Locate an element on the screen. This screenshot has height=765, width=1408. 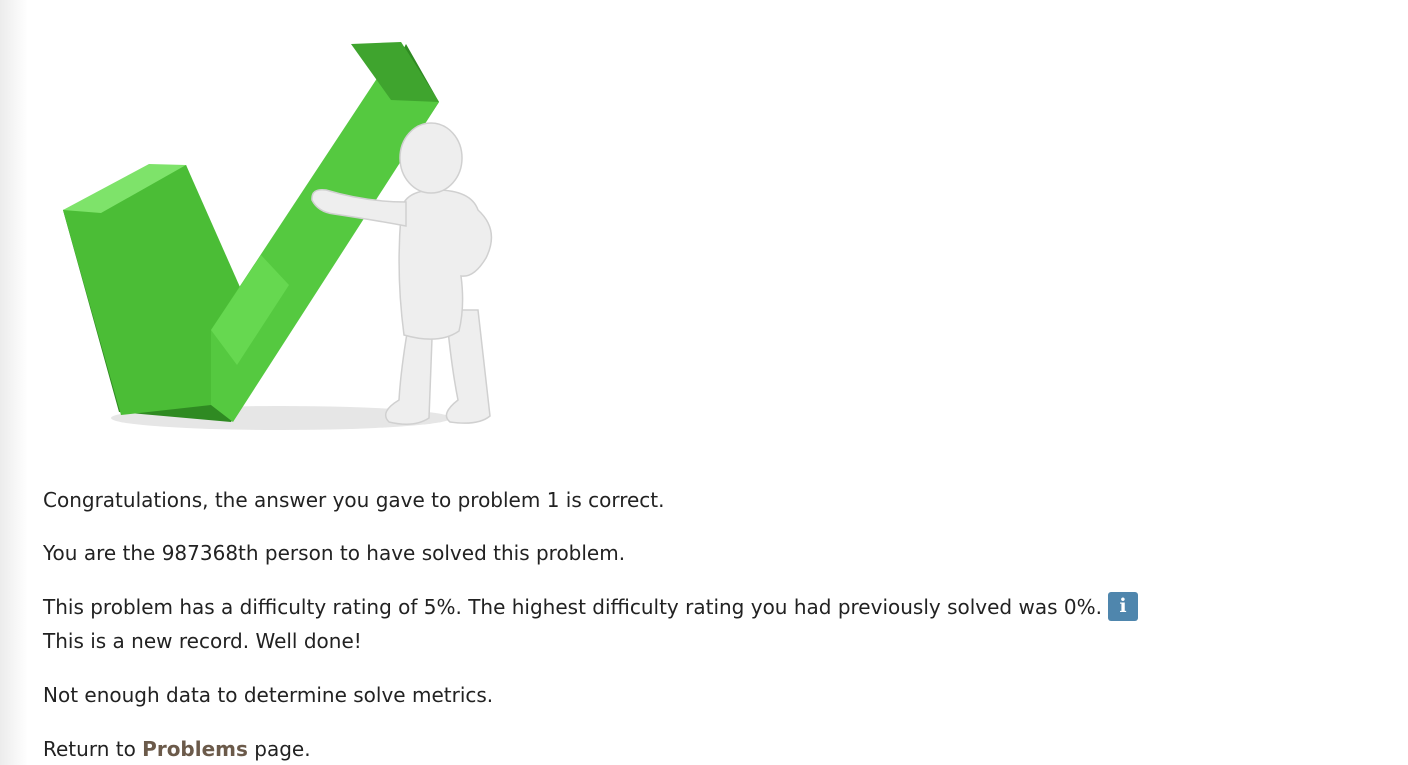
record-message: This is a new record. Well done! is located at coordinates (202, 641).